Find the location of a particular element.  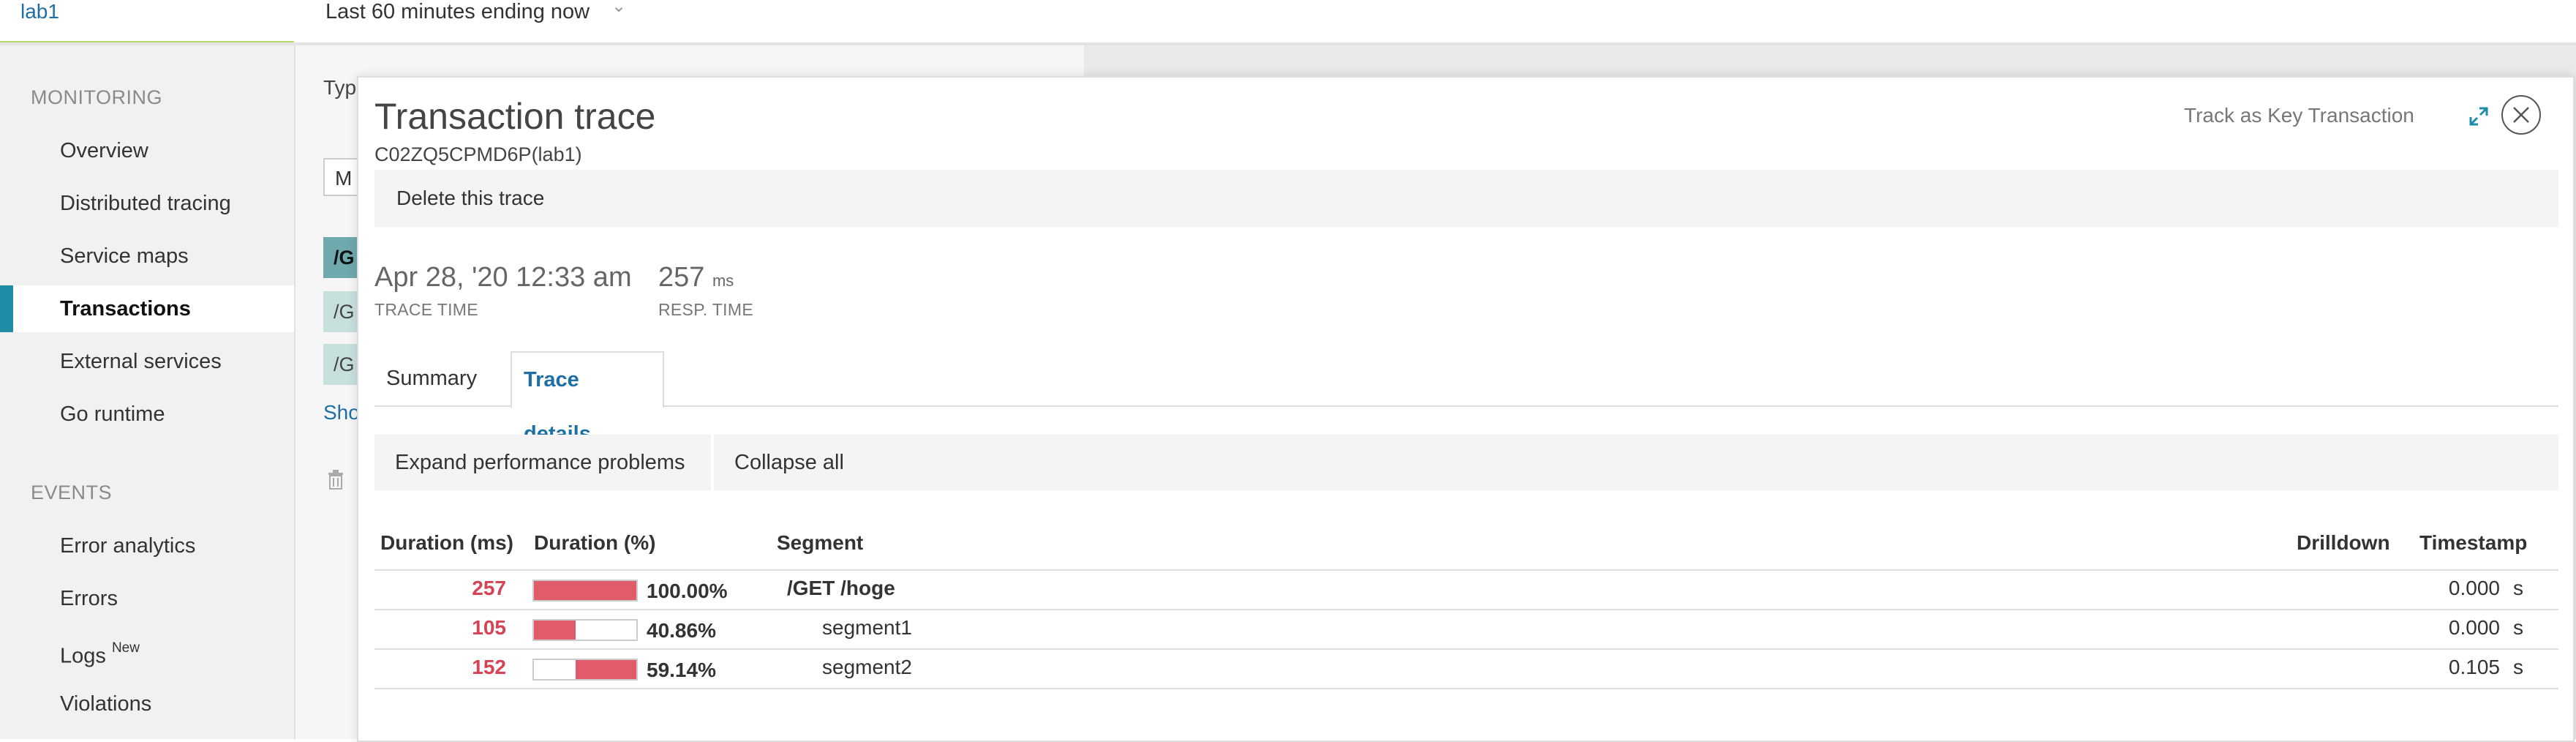

type-label: Typ is located at coordinates (340, 87).